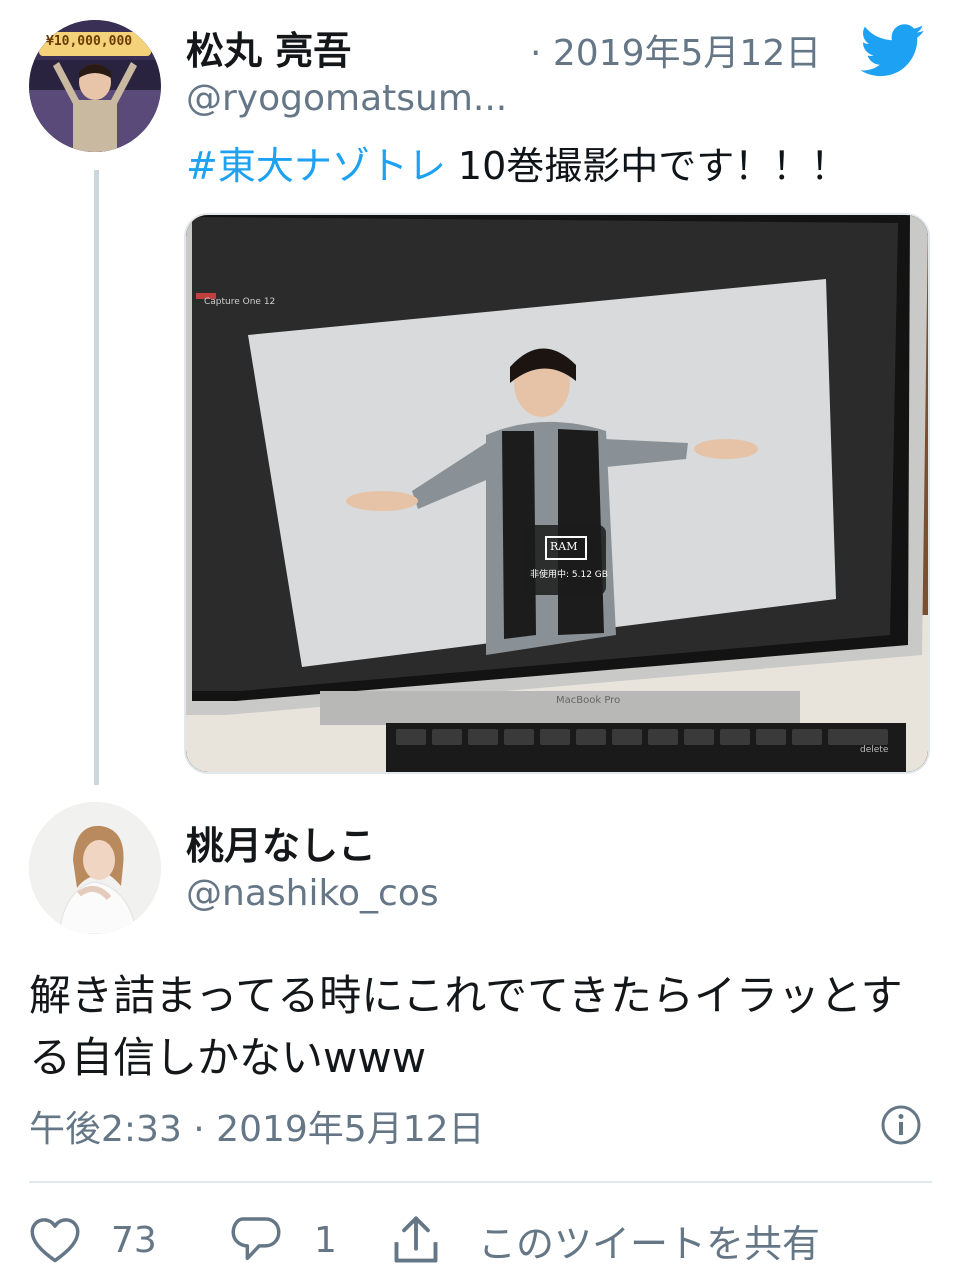  I want to click on twitter-bird-icon, so click(893, 51).